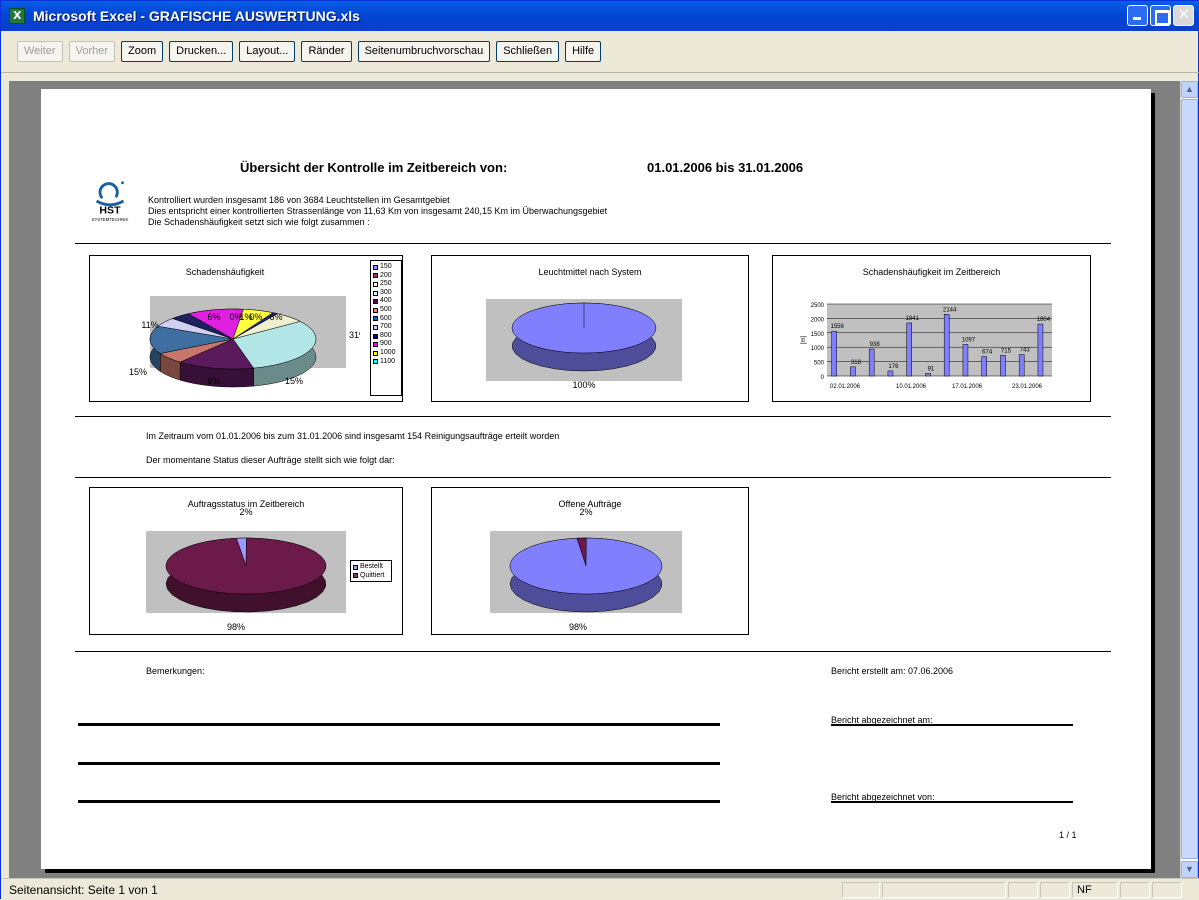 The image size is (1199, 900). Describe the element at coordinates (952, 725) in the screenshot. I see `signature-line-date` at that location.